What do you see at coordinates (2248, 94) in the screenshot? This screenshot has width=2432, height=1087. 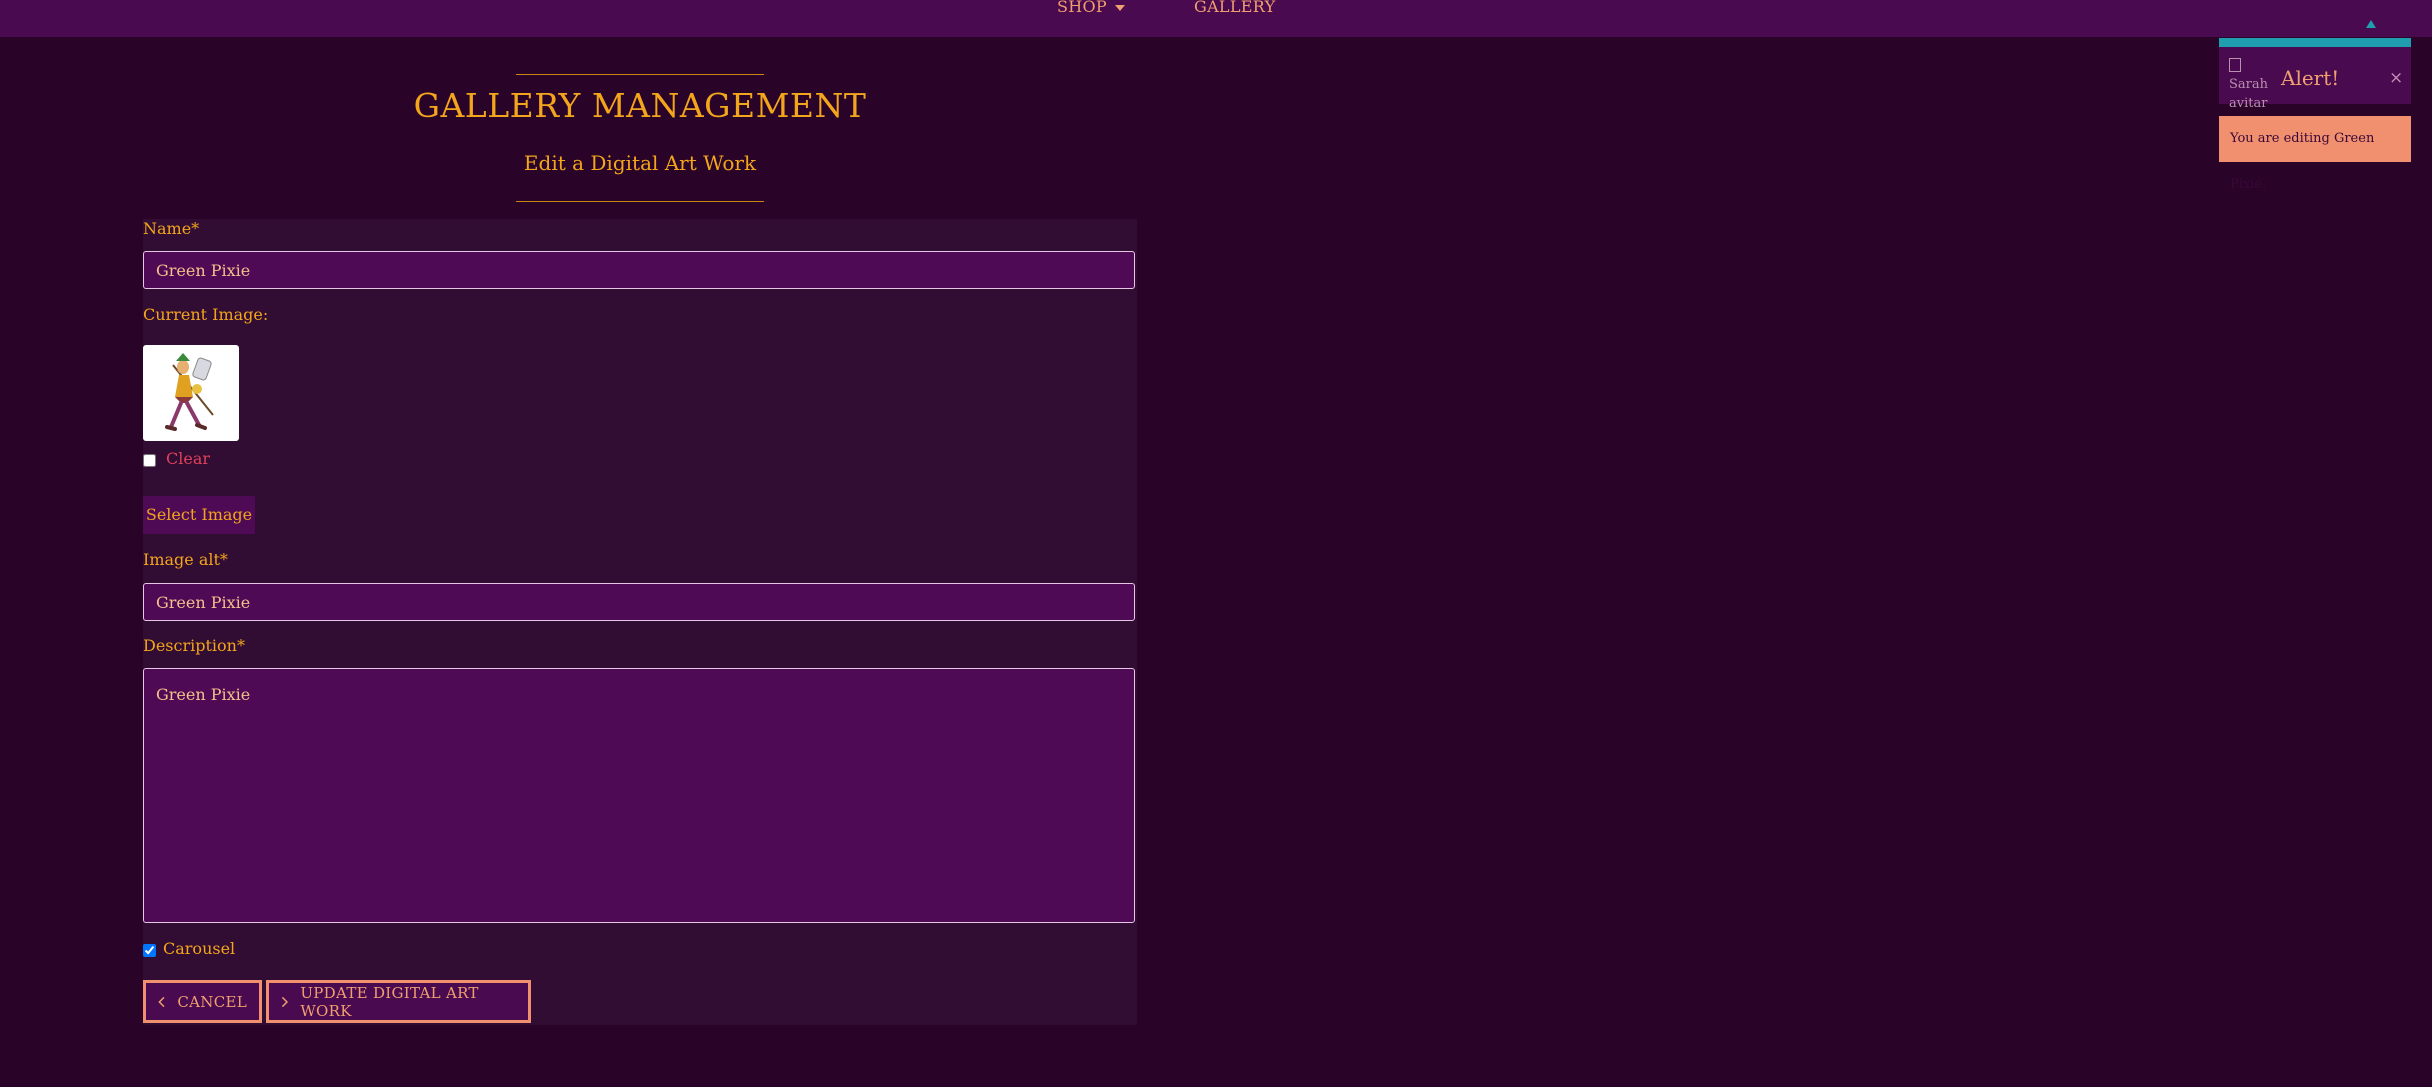 I see `avatar-alt-text: Sarah avitar` at bounding box center [2248, 94].